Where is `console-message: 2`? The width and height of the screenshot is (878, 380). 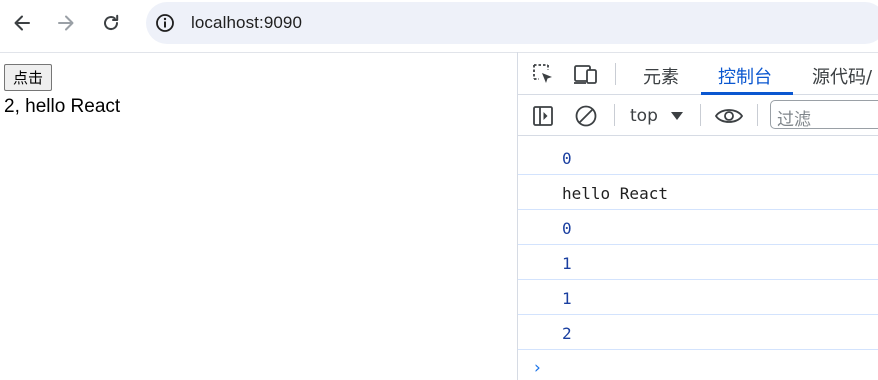
console-message: 2 is located at coordinates (698, 332).